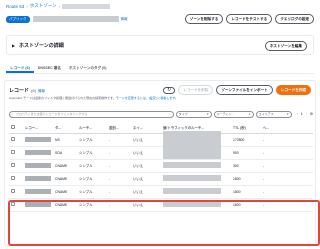 This screenshot has width=320, height=249. Describe the element at coordinates (13, 127) in the screenshot. I see `checkbox` at that location.